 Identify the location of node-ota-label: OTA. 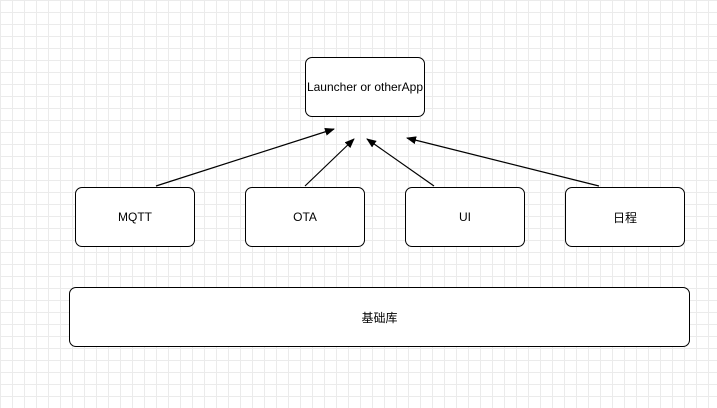
(305, 217).